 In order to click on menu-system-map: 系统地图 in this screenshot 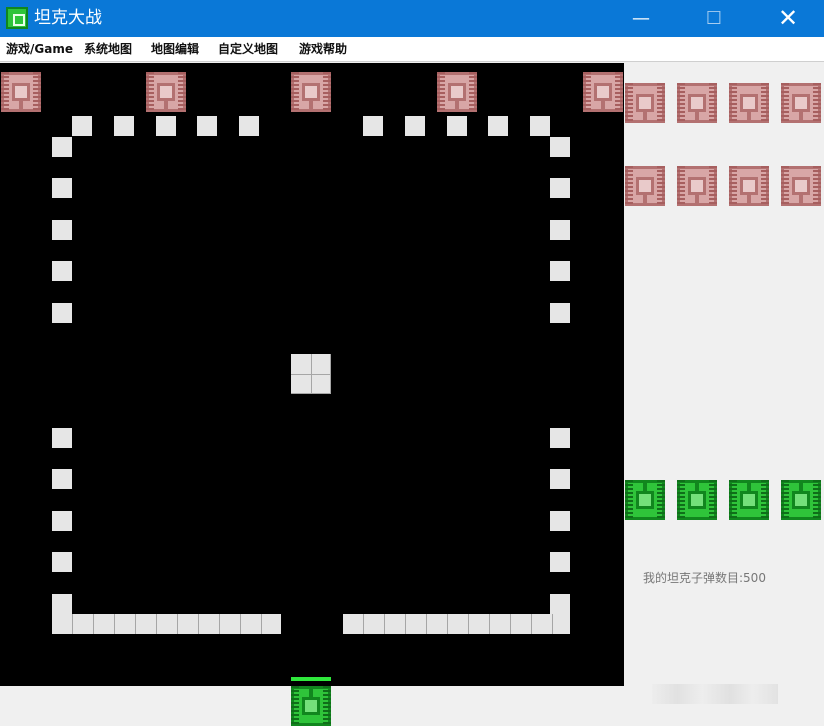, I will do `click(108, 49)`.